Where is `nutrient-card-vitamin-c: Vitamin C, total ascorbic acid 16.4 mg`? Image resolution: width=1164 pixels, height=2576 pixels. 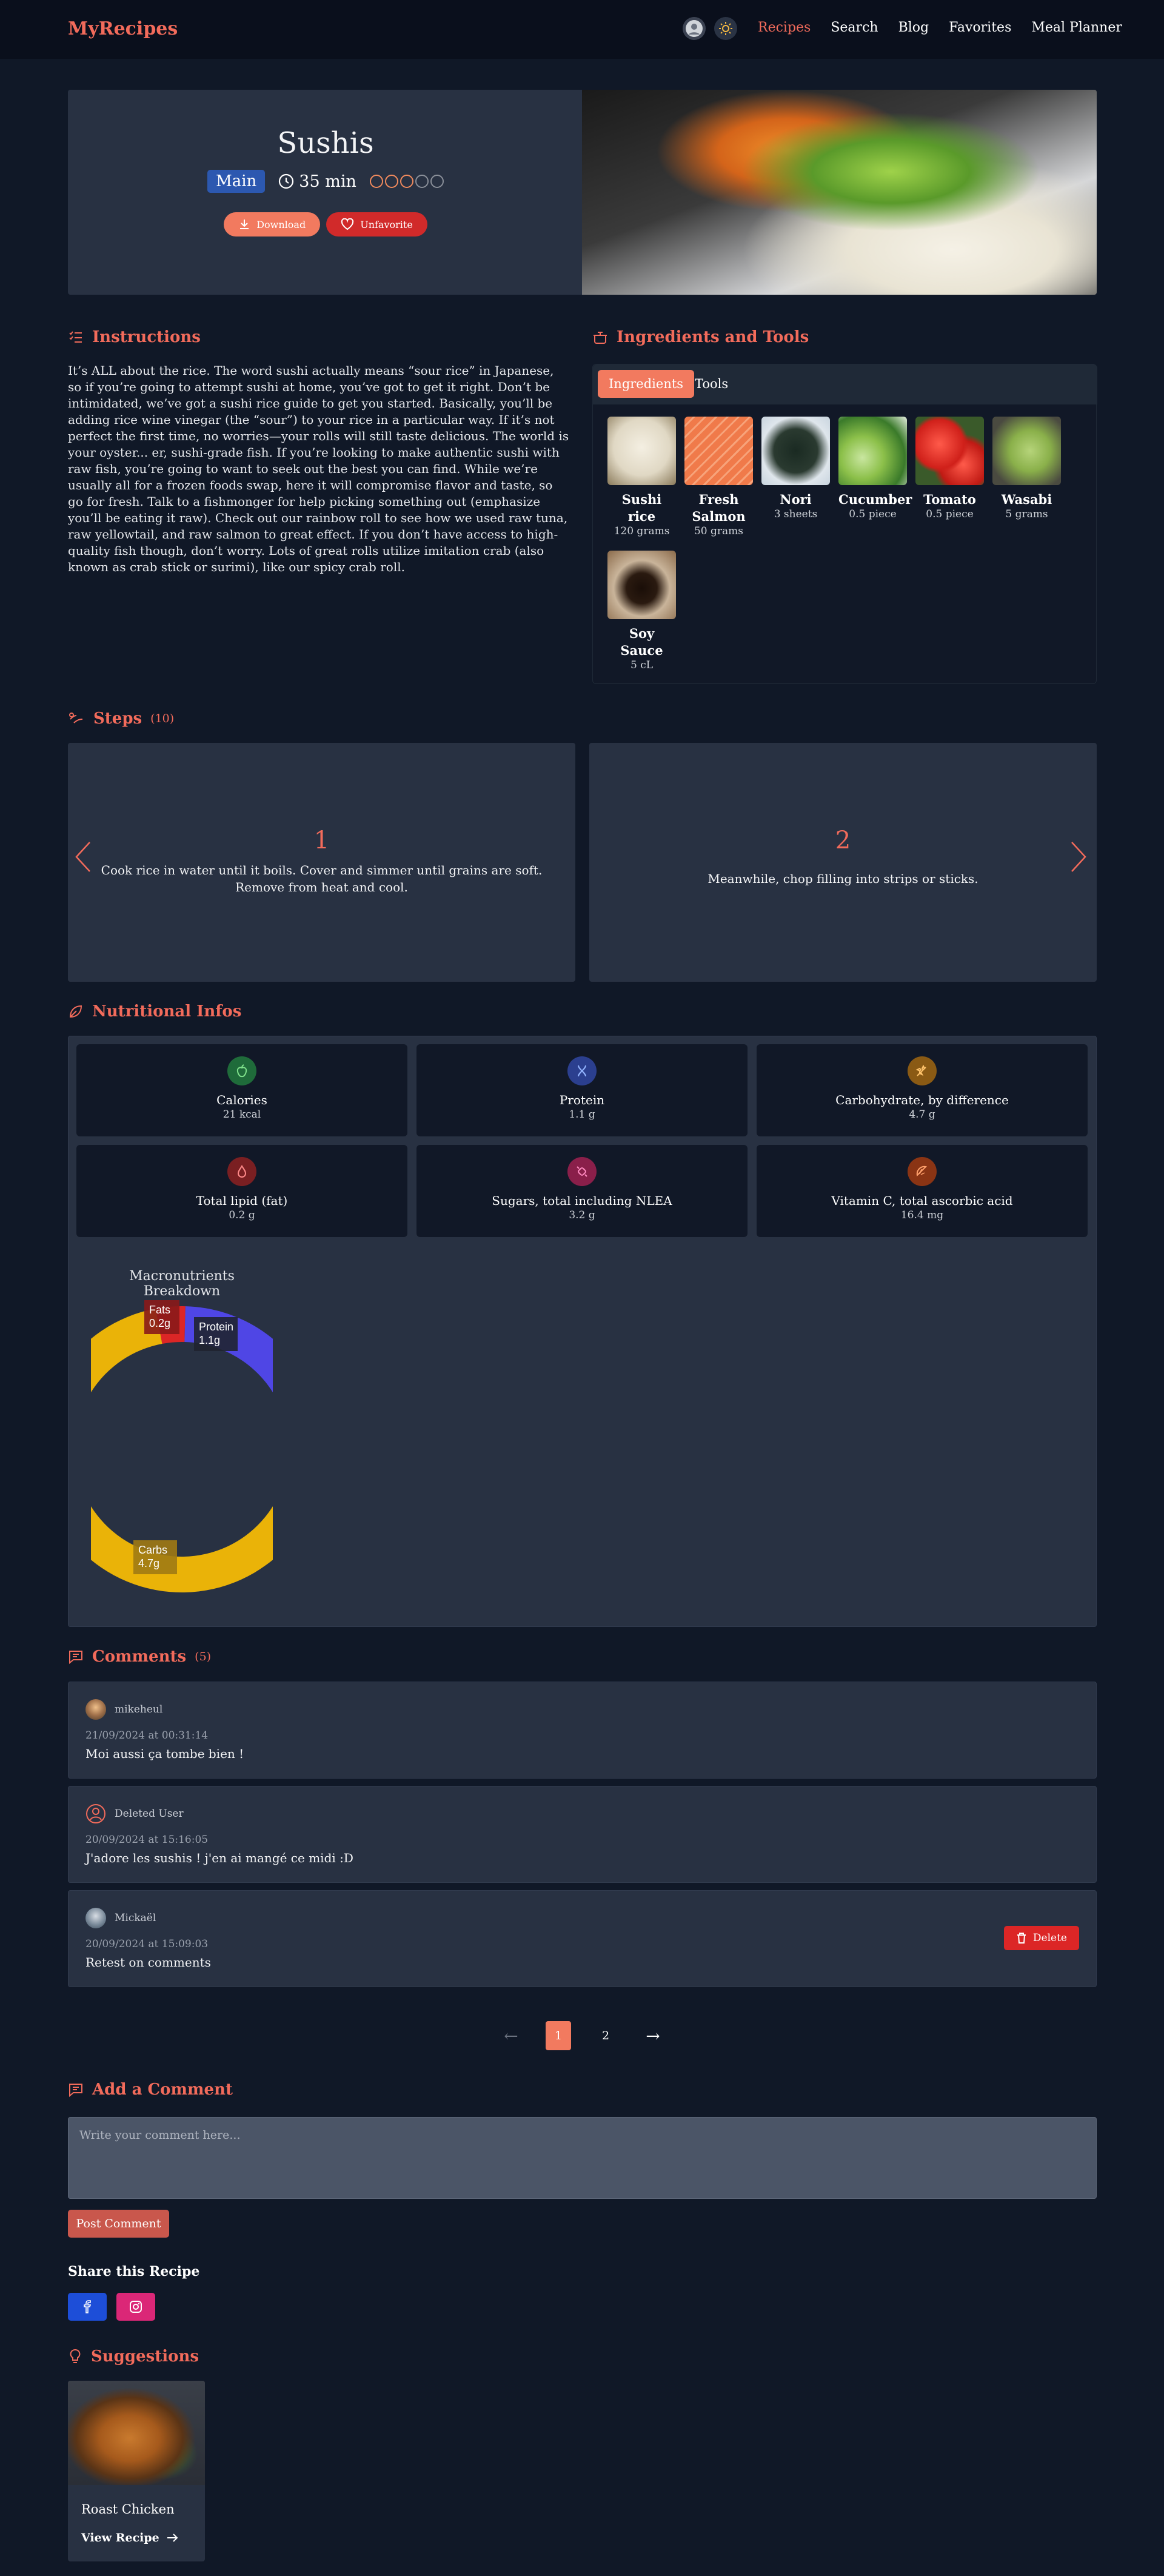
nutrient-card-vitamin-c: Vitamin C, total ascorbic acid 16.4 mg is located at coordinates (922, 1191).